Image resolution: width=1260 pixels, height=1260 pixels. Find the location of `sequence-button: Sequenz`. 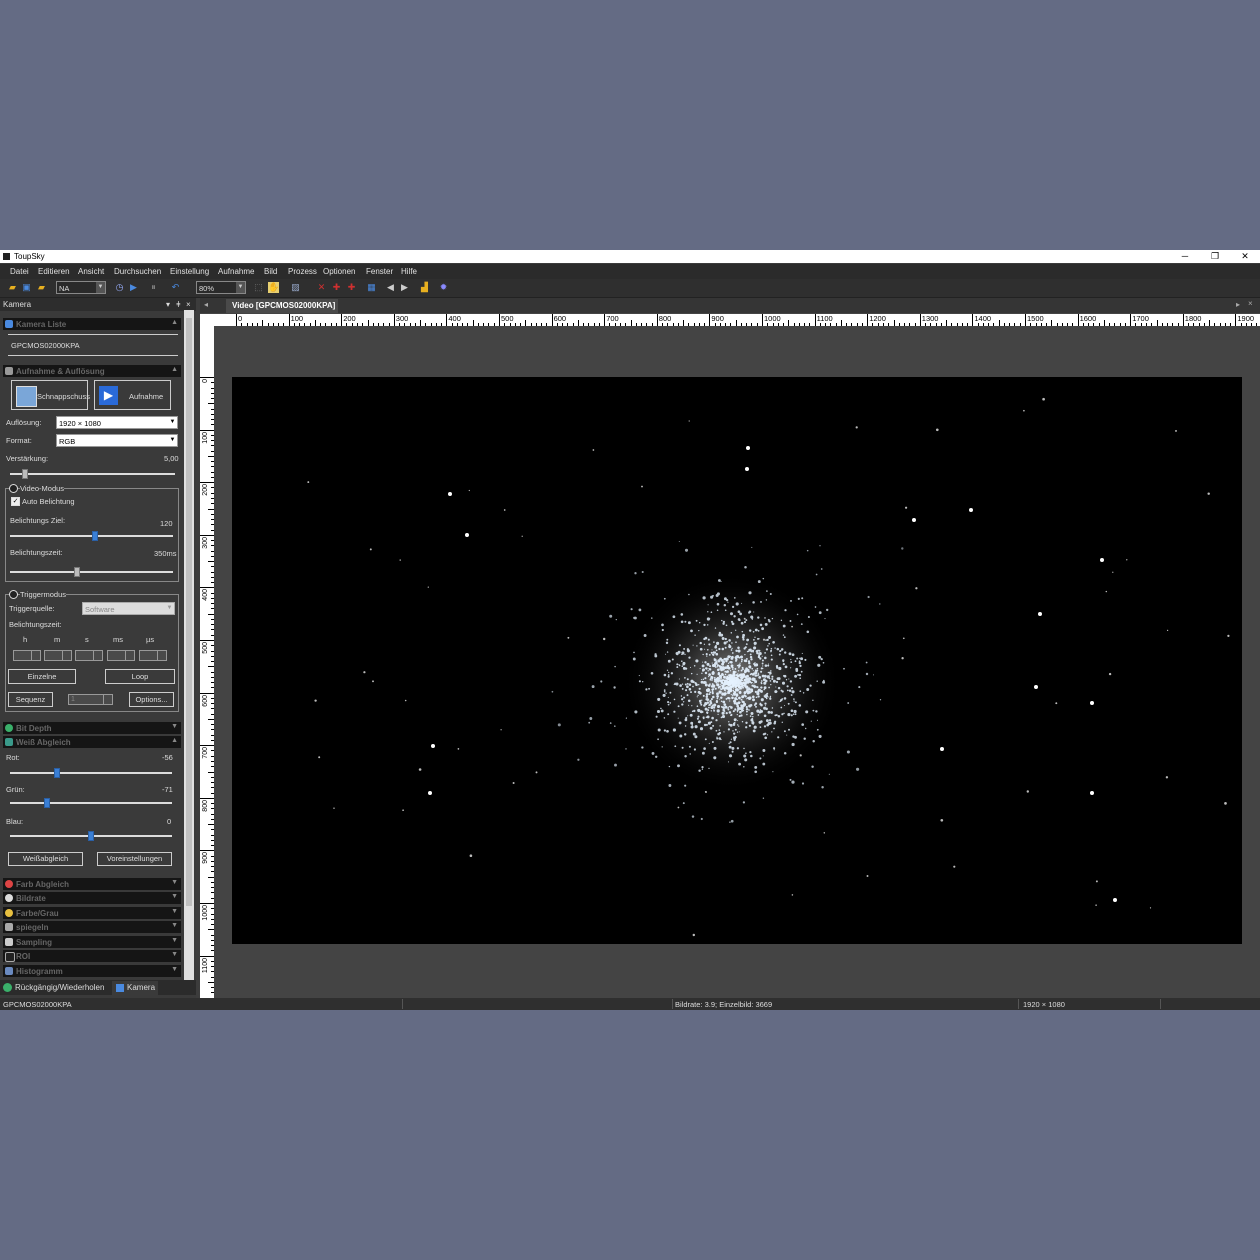

sequence-button: Sequenz is located at coordinates (30, 699).